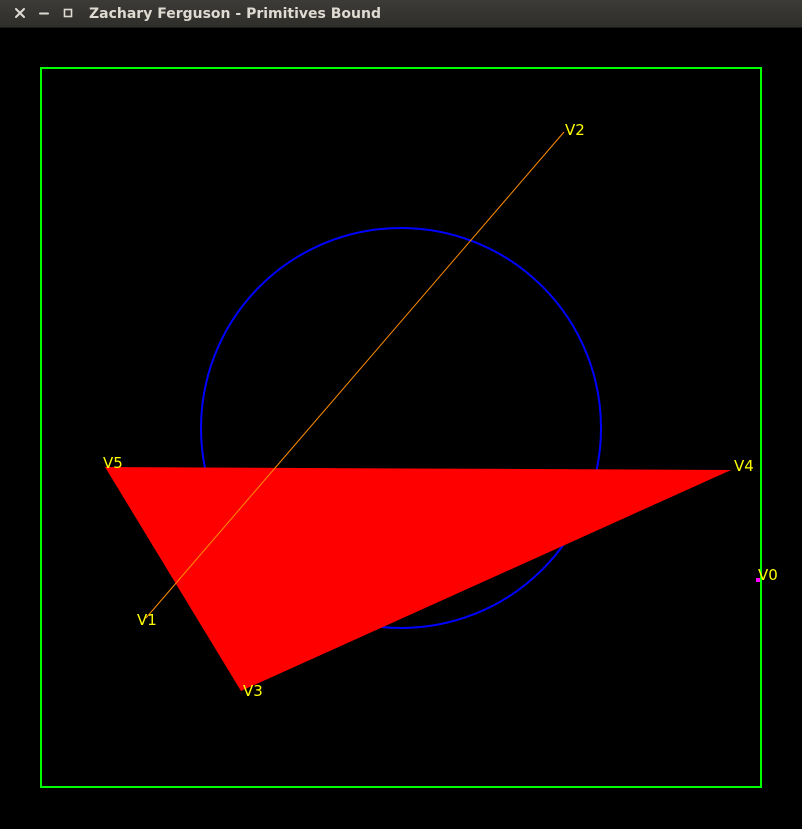 Image resolution: width=802 pixels, height=829 pixels. Describe the element at coordinates (44, 13) in the screenshot. I see `minimize-icon` at that location.